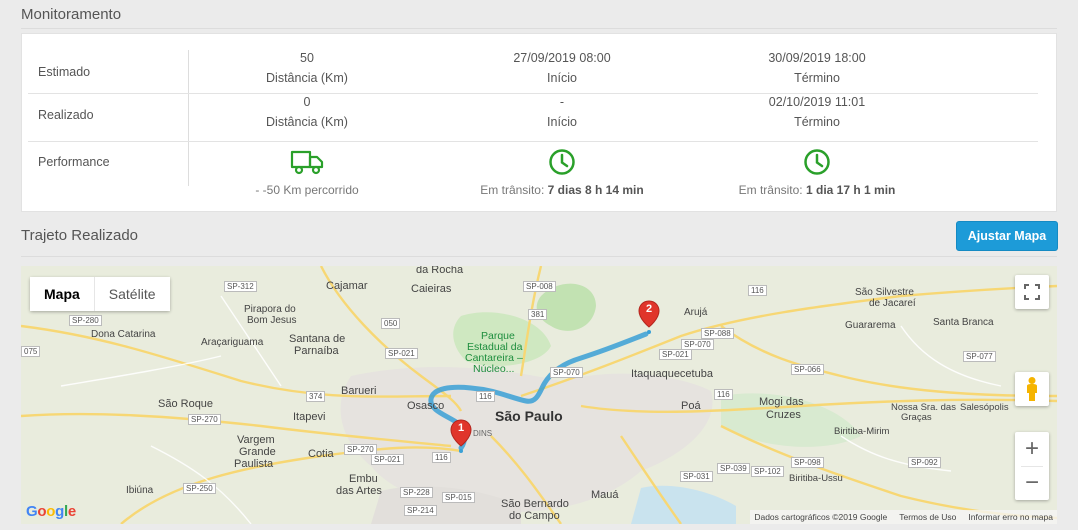  Describe the element at coordinates (1032, 449) in the screenshot. I see `zoom-in-button: +` at that location.